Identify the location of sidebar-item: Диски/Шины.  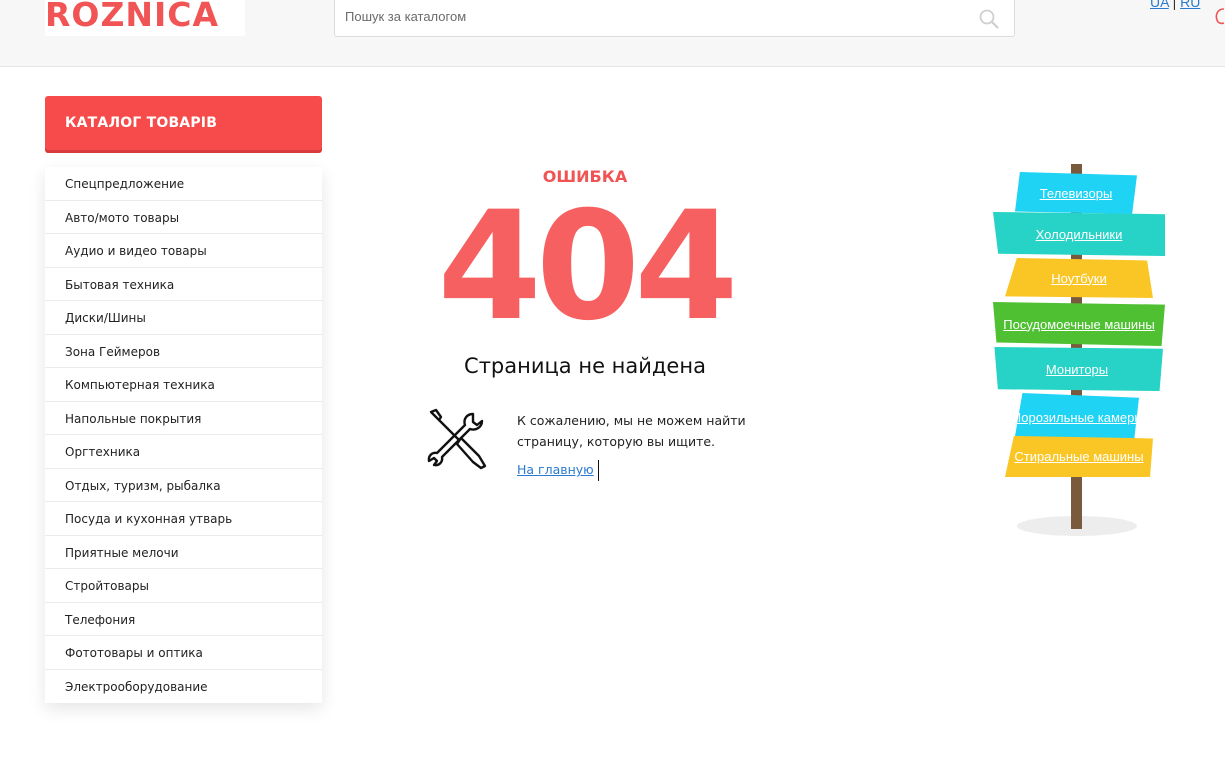
(183, 318).